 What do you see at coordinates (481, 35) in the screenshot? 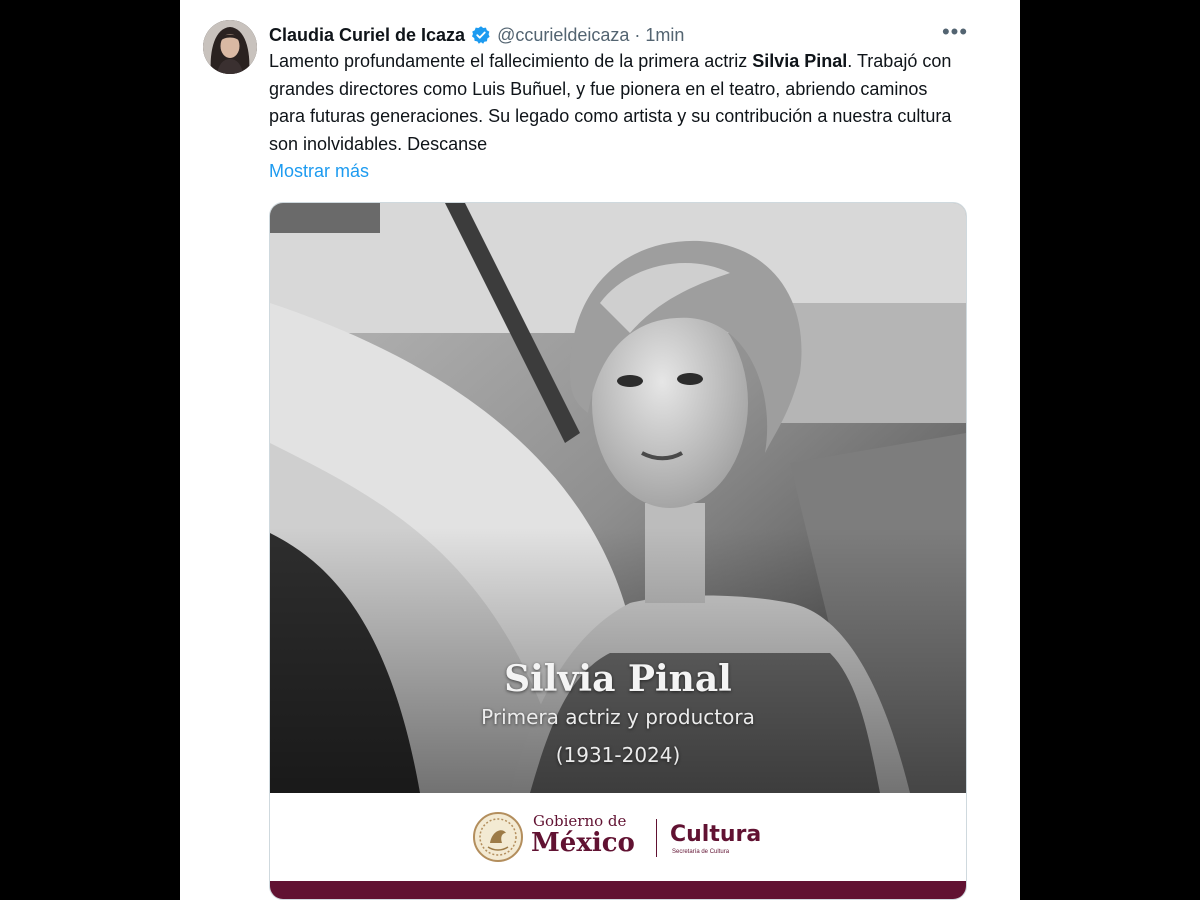
I see `verified-badge-icon` at bounding box center [481, 35].